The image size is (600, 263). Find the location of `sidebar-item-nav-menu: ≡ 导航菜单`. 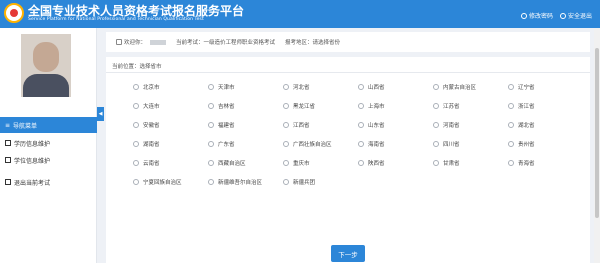

sidebar-item-nav-menu: ≡ 导航菜单 is located at coordinates (48, 125).